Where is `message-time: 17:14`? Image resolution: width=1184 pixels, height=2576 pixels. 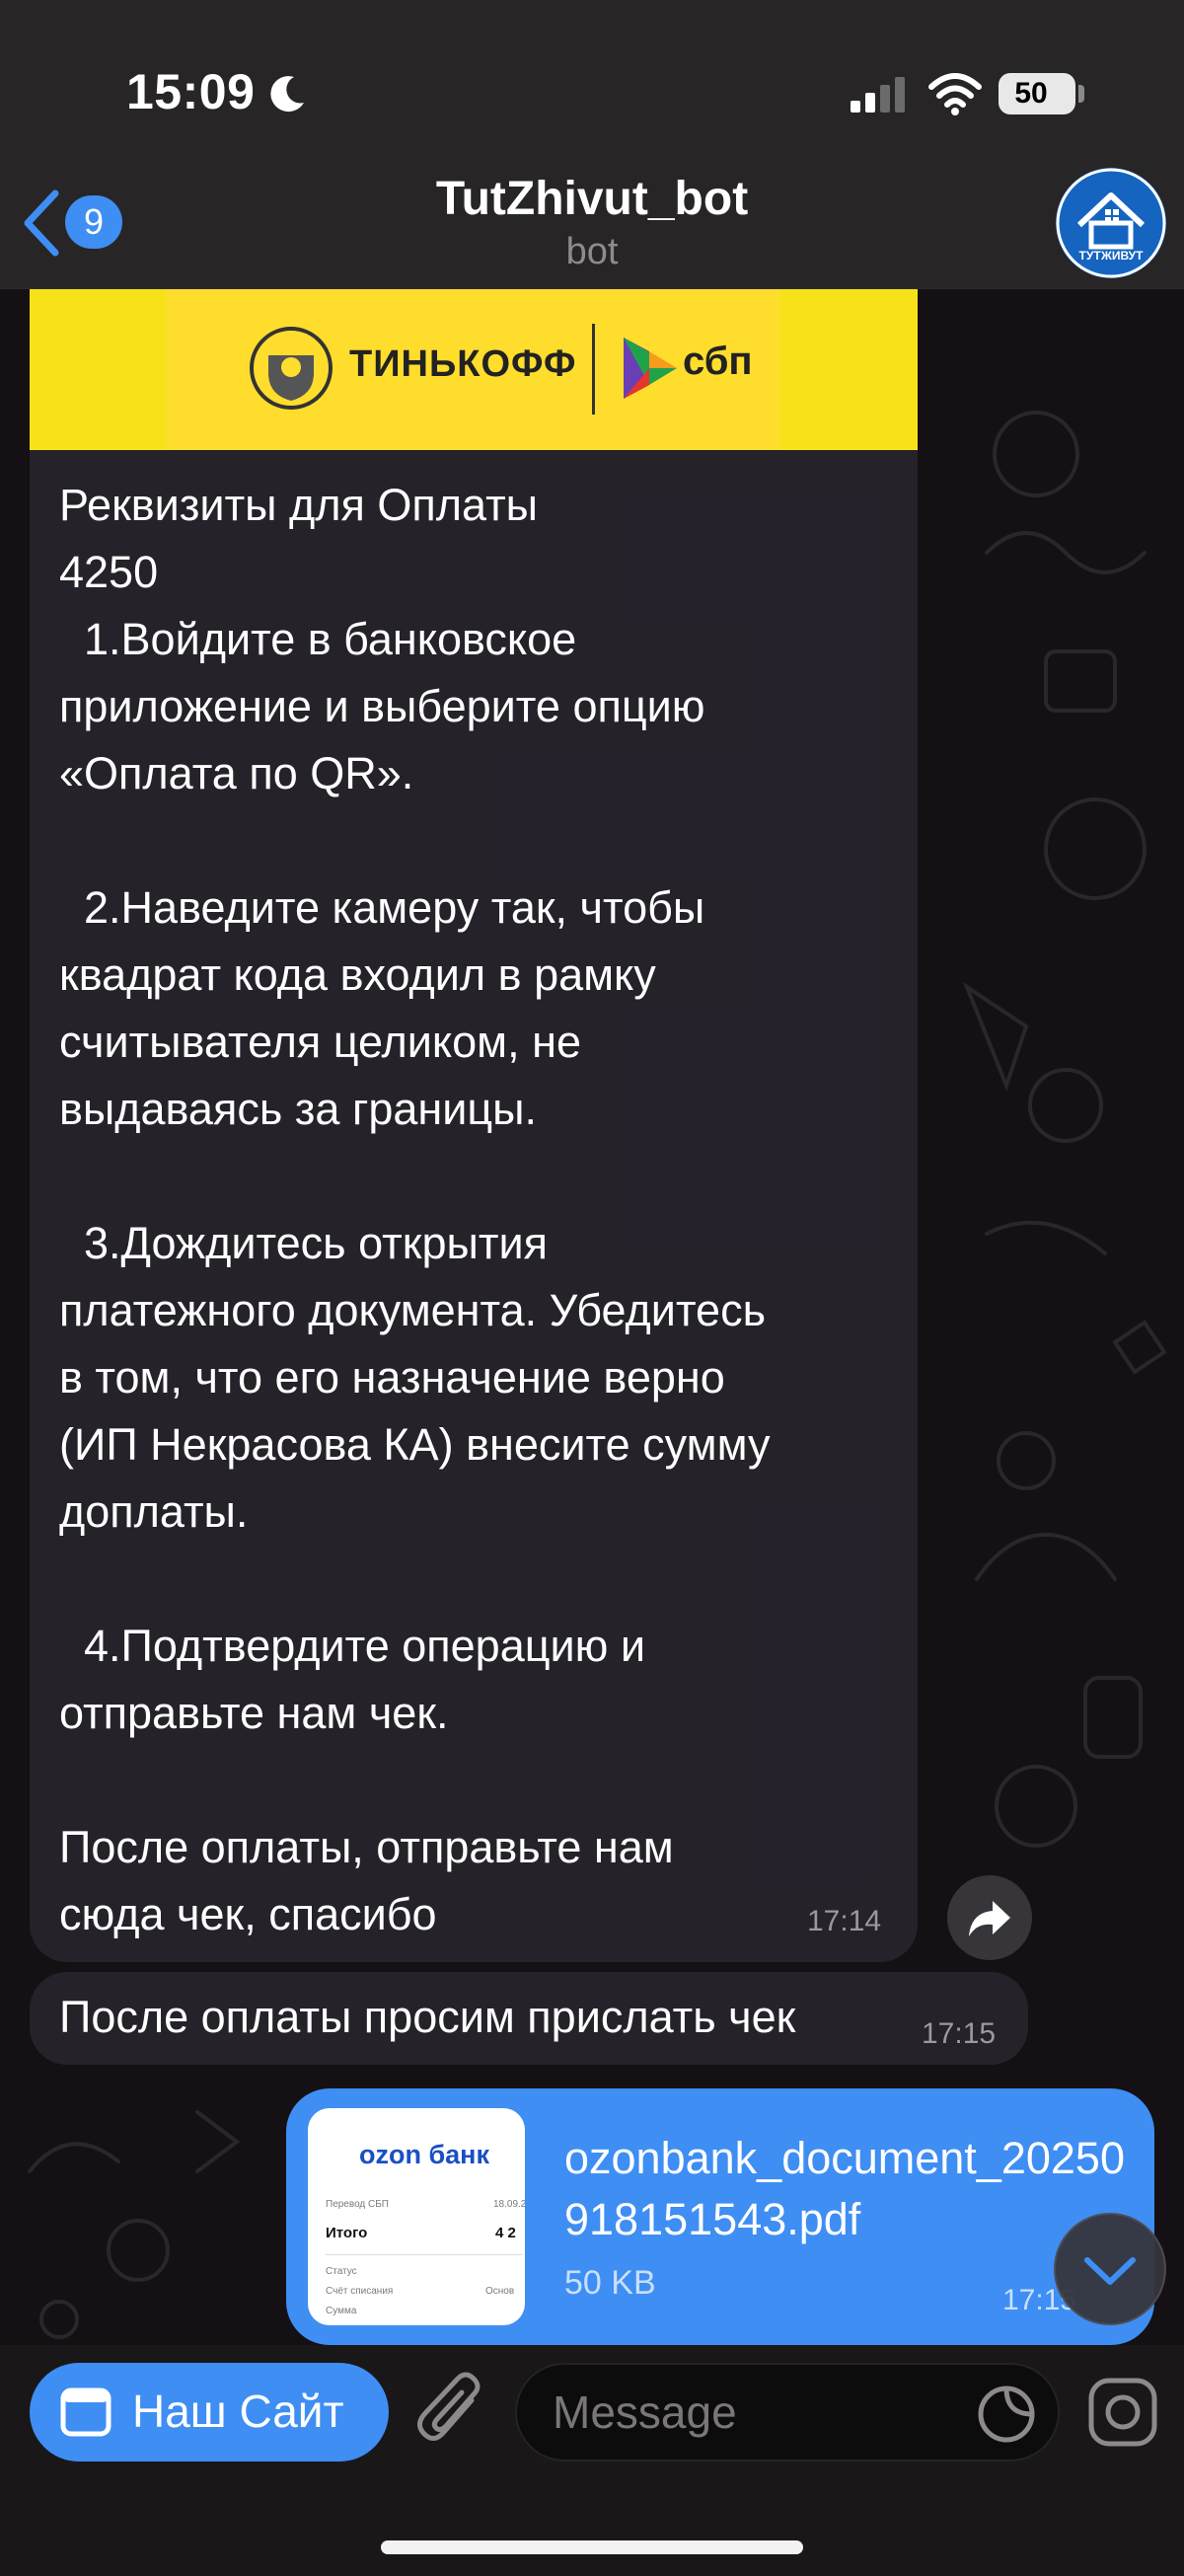 message-time: 17:14 is located at coordinates (844, 1921).